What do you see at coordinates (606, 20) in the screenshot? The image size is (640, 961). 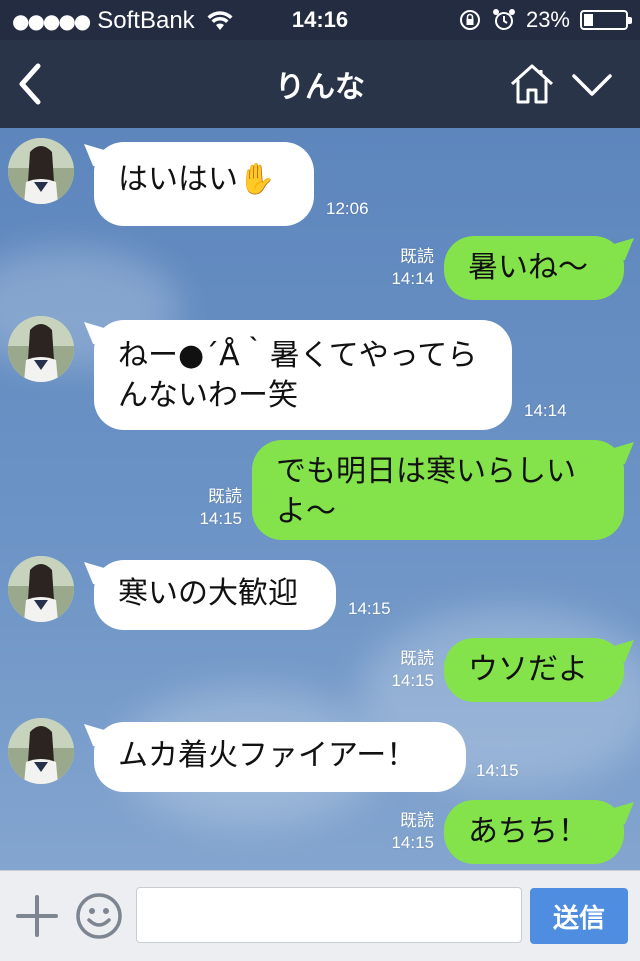 I see `battery-icon` at bounding box center [606, 20].